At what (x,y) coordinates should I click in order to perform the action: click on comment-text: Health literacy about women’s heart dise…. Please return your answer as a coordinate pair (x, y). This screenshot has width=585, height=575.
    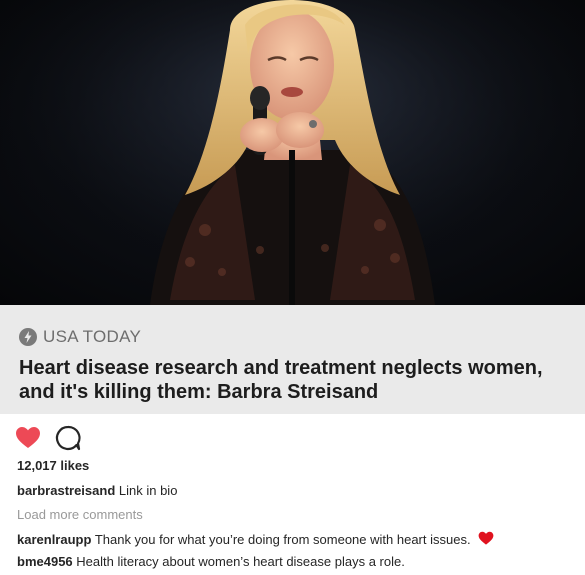
    Looking at the image, I should click on (240, 561).